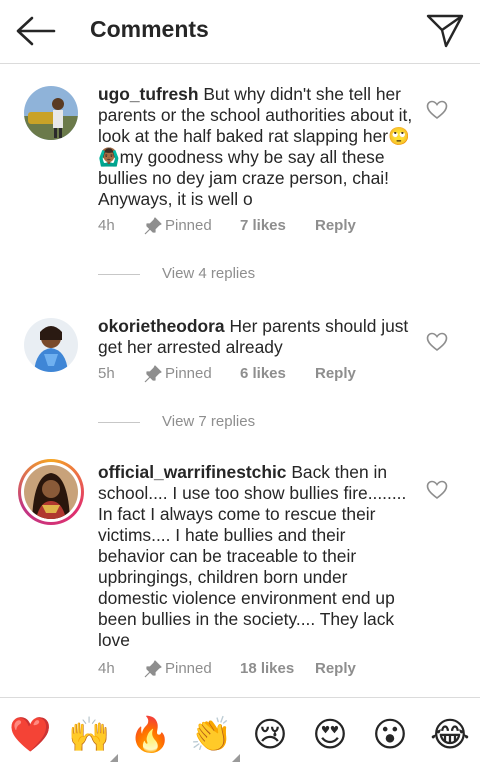 This screenshot has width=480, height=771. I want to click on clapping-hands-glyph: 👏, so click(211, 735).